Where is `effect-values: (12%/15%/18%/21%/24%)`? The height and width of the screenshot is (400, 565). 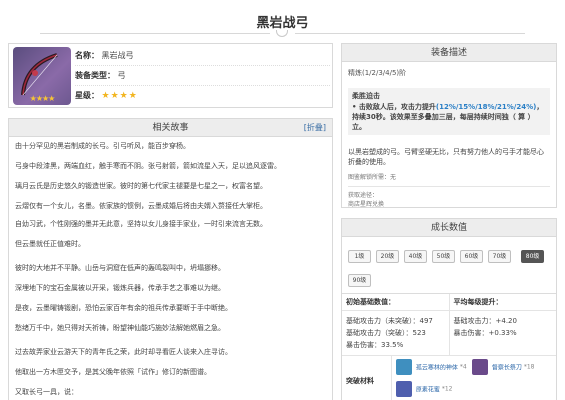
effect-values: (12%/15%/18%/21%/24%) is located at coordinates (486, 107).